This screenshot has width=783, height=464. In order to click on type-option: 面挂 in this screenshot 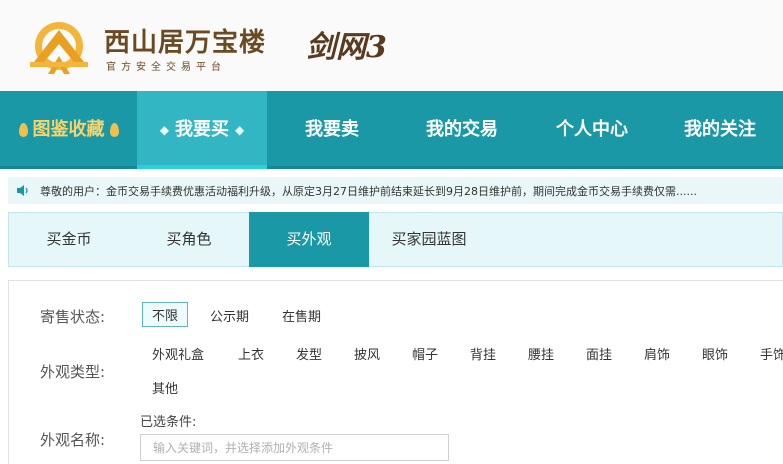, I will do `click(599, 353)`.